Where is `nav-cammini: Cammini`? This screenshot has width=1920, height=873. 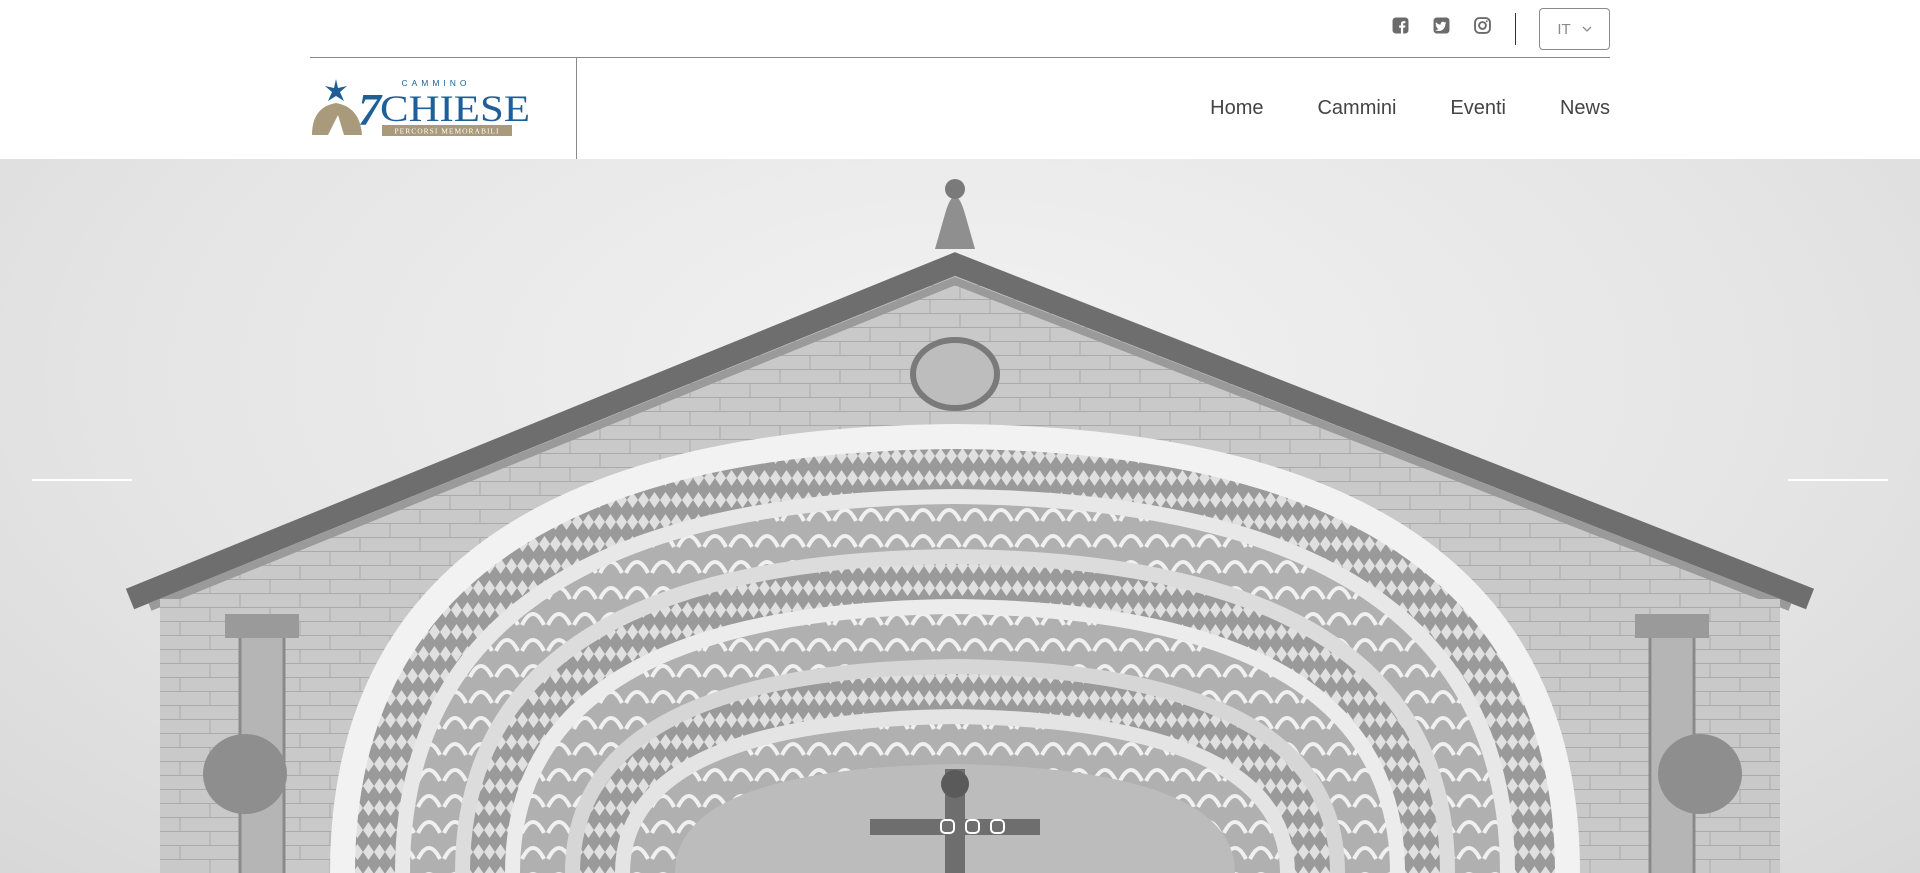 nav-cammini: Cammini is located at coordinates (1356, 108).